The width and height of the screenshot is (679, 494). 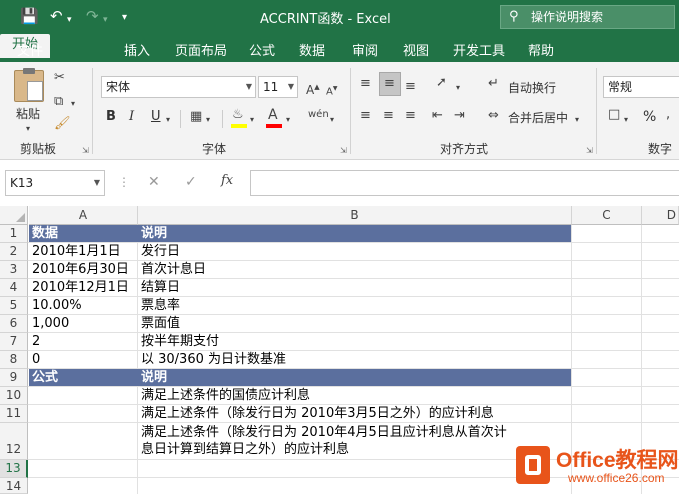 What do you see at coordinates (159, 323) in the screenshot?
I see `cell-b6: 票面值` at bounding box center [159, 323].